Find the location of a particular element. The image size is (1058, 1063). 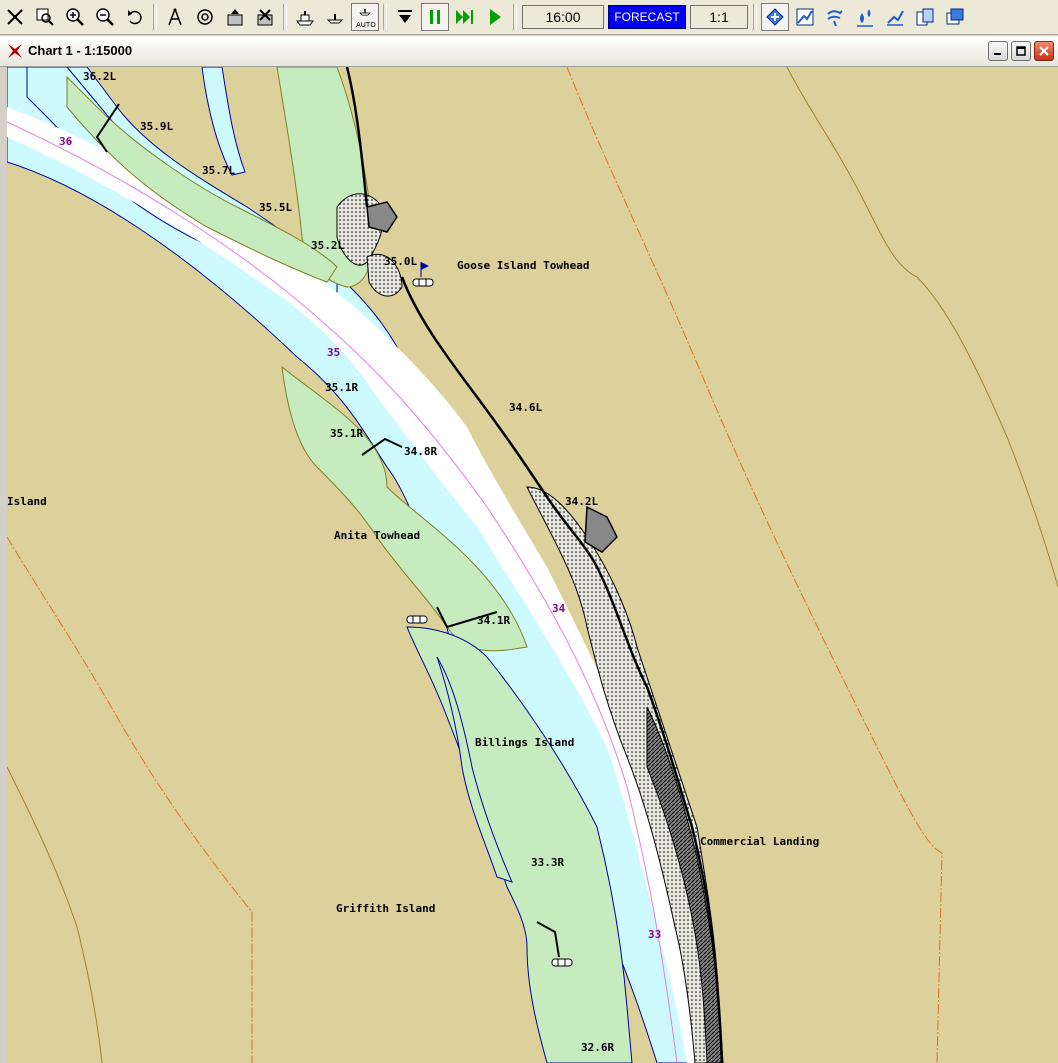

maximize-icon is located at coordinates (1021, 51).